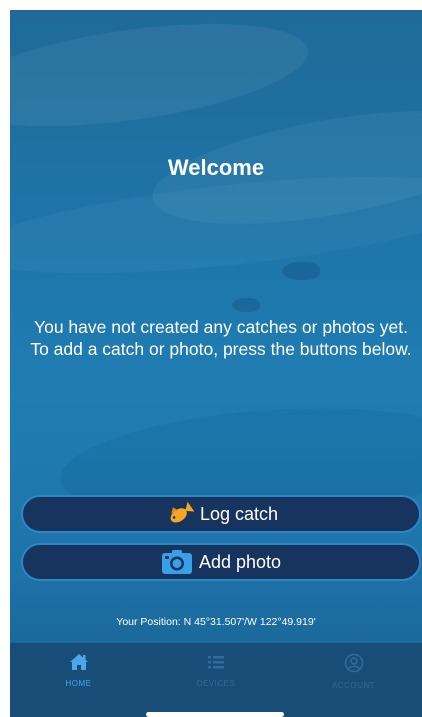 This screenshot has height=717, width=422. I want to click on tab-devices-label: DEVICES, so click(216, 683).